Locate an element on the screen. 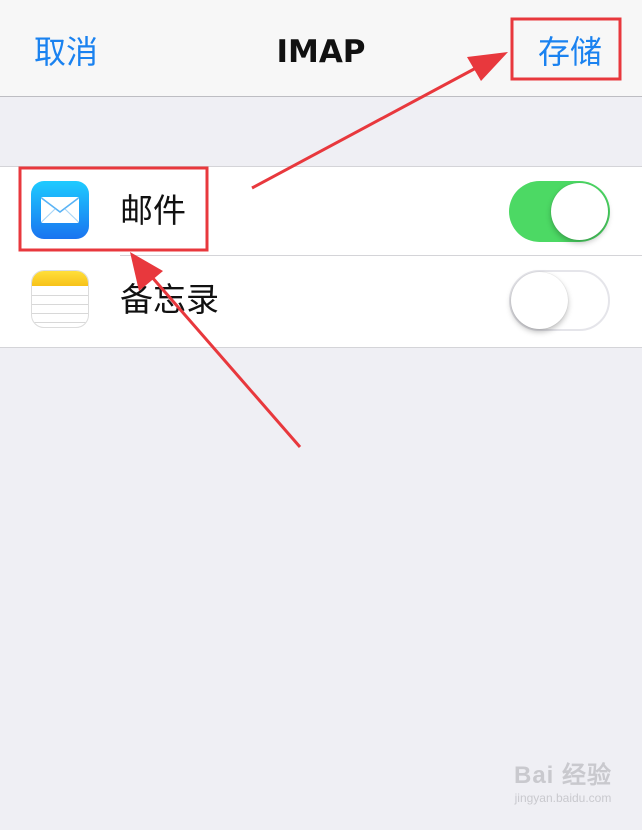  watermark-logo: Bai 经验 jingyan.baidu.com is located at coordinates (562, 783).